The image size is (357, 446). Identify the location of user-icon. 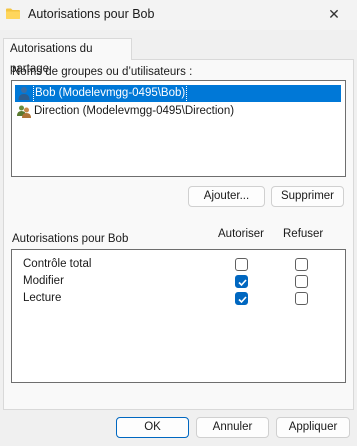
(24, 93).